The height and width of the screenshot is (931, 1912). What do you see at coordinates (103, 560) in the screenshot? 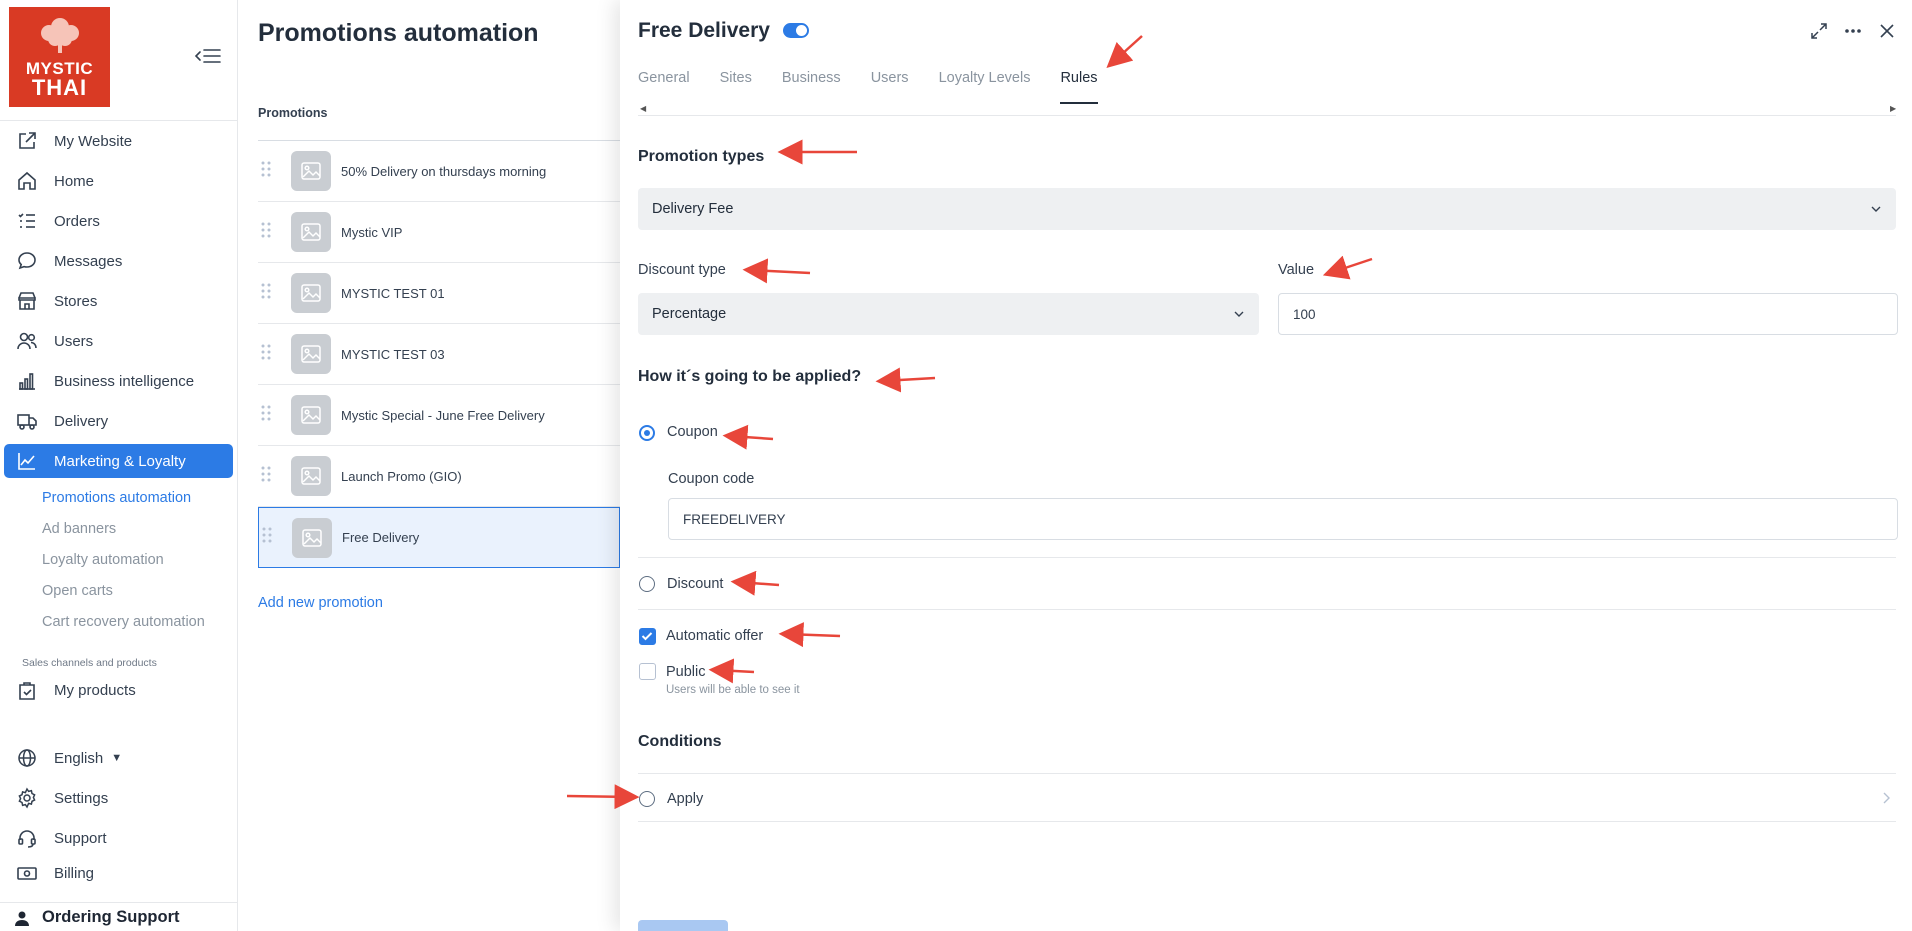
I see `subnav-loyalty-automation: Loyalty automation` at bounding box center [103, 560].